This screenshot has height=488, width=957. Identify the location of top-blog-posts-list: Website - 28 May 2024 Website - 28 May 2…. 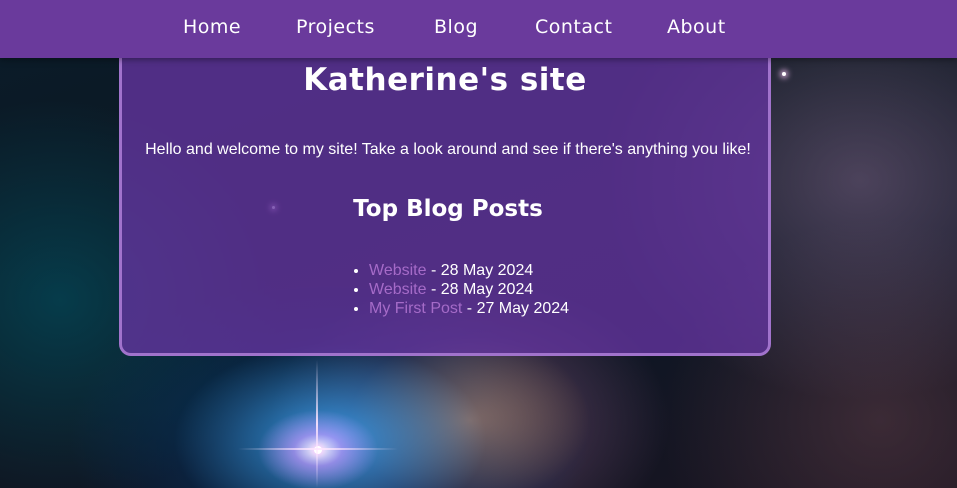
(460, 289).